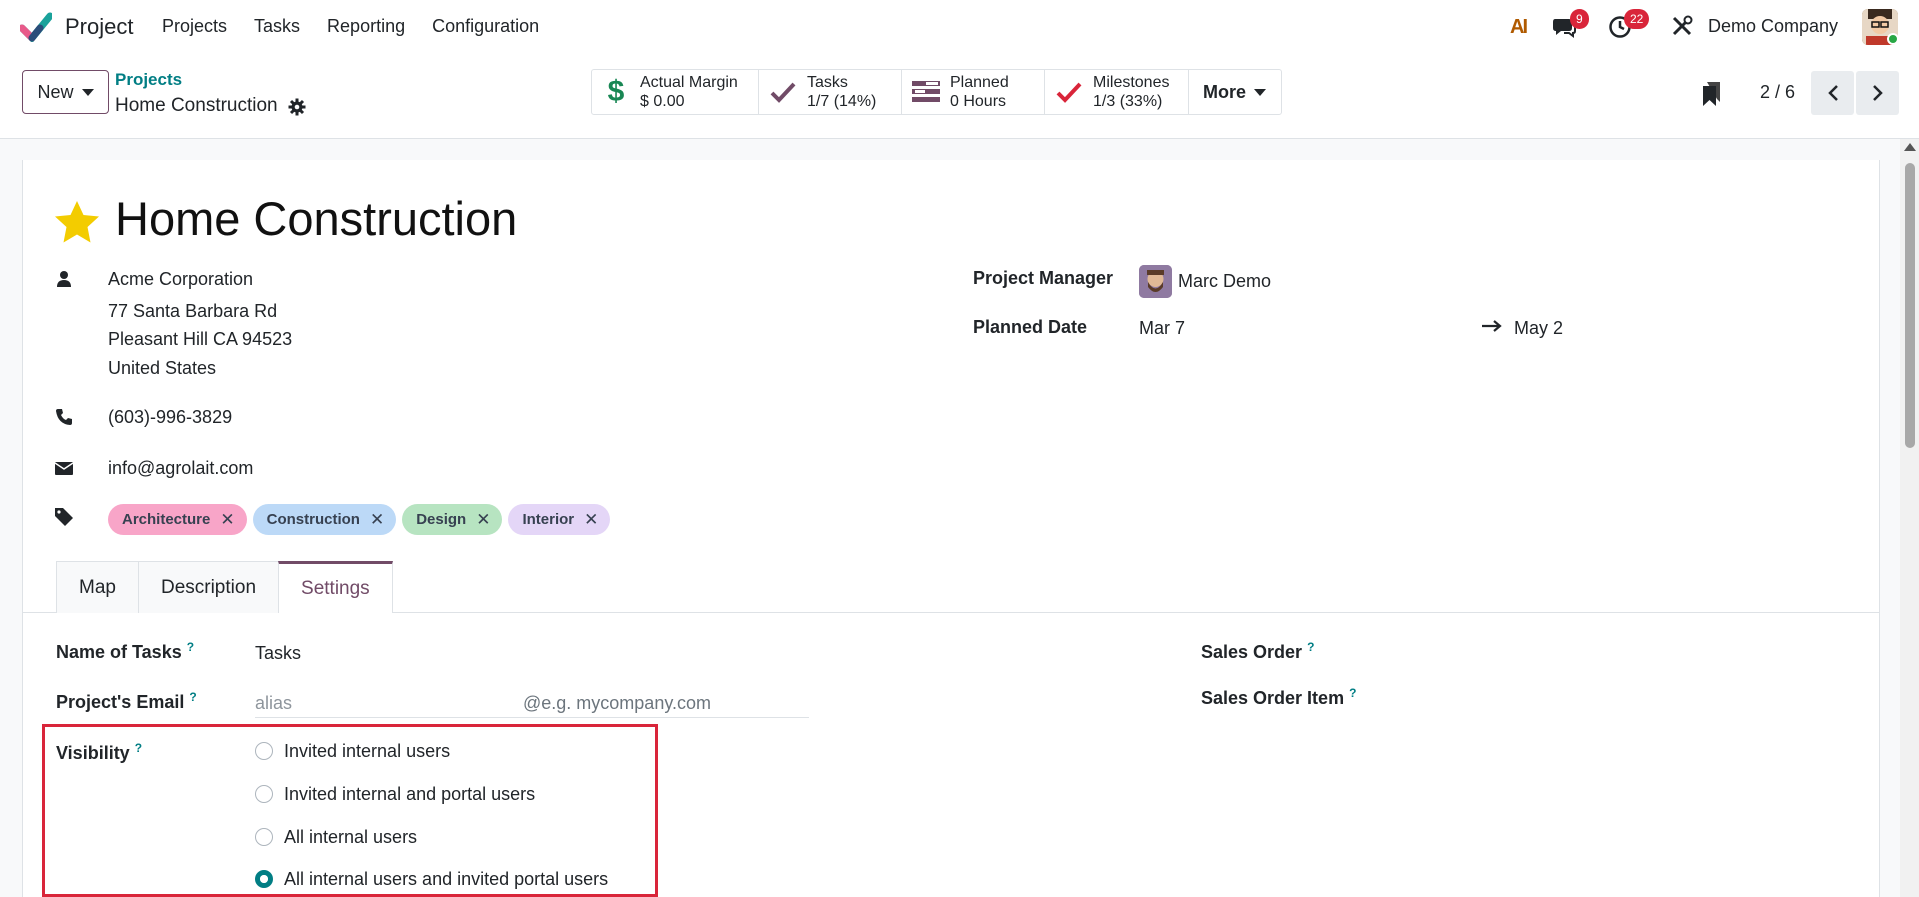 The width and height of the screenshot is (1919, 897). What do you see at coordinates (1519, 27) in the screenshot?
I see `ai-icon: AI` at bounding box center [1519, 27].